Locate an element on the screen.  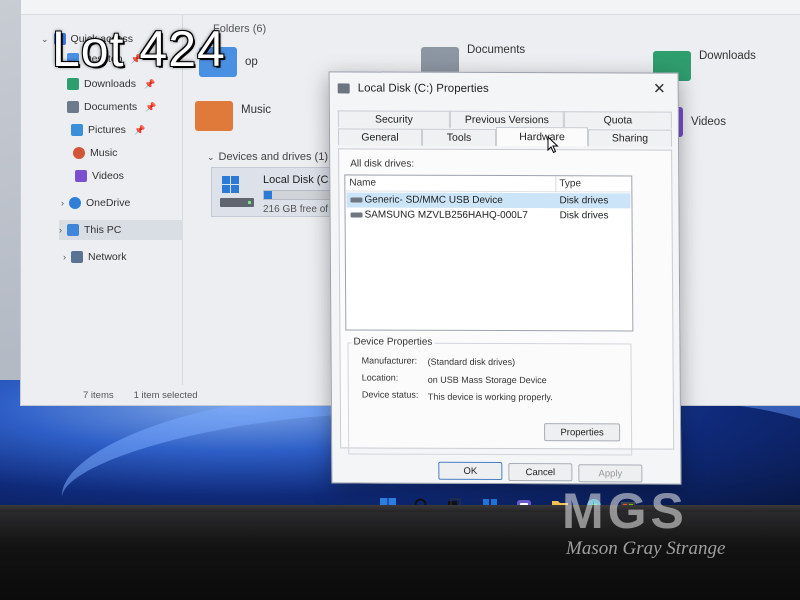
folder-music: Music is located at coordinates (233, 116).